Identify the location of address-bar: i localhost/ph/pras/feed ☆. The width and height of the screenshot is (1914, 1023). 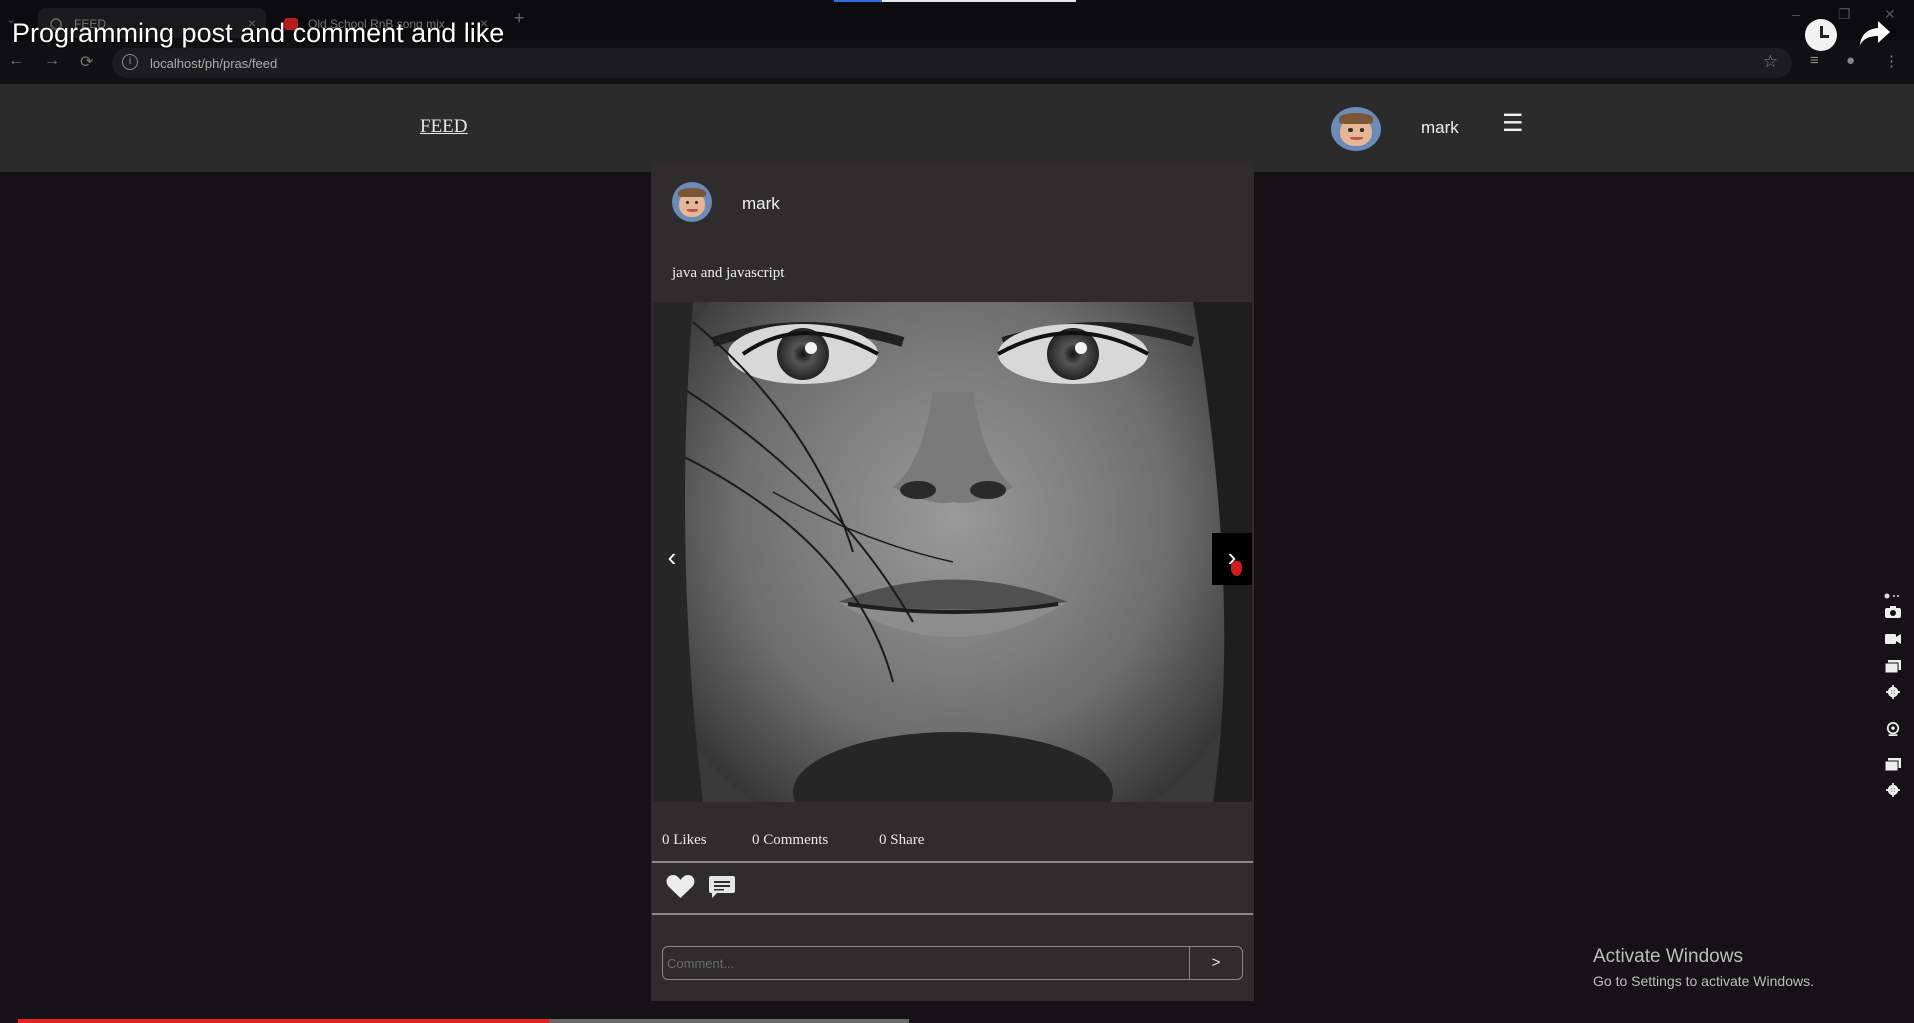
(952, 63).